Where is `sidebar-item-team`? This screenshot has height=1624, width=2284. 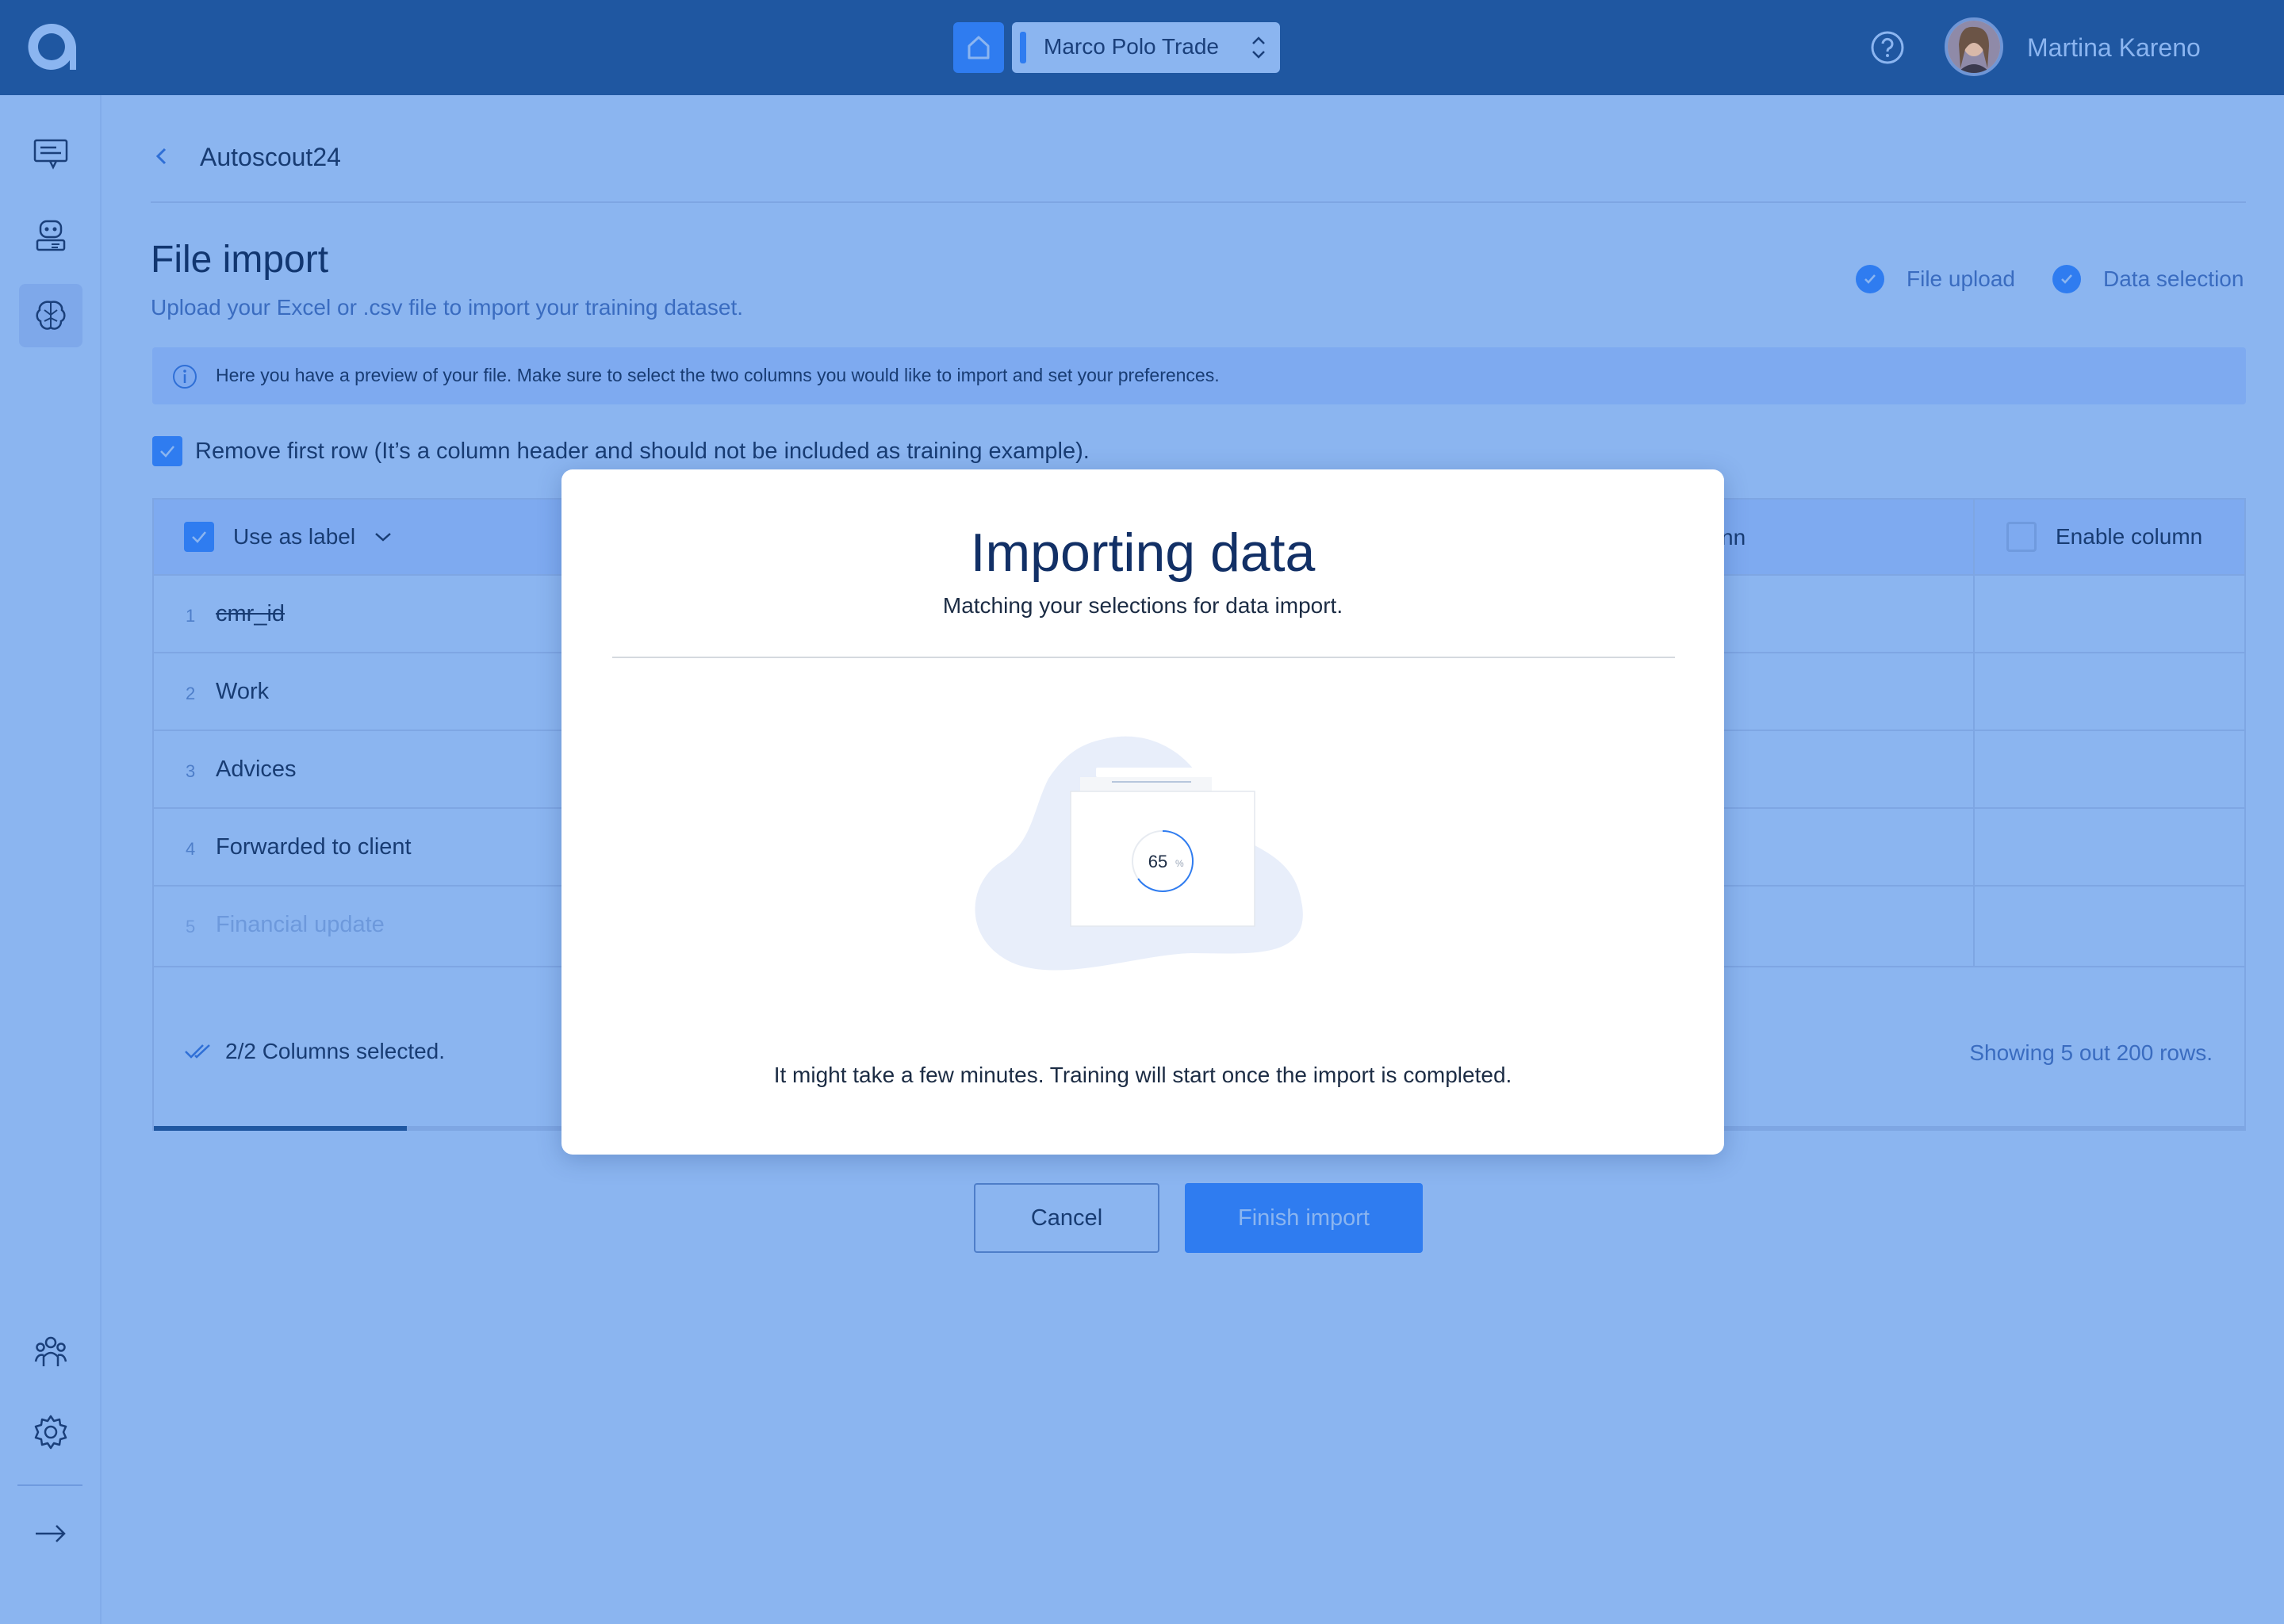
sidebar-item-team is located at coordinates (50, 1351).